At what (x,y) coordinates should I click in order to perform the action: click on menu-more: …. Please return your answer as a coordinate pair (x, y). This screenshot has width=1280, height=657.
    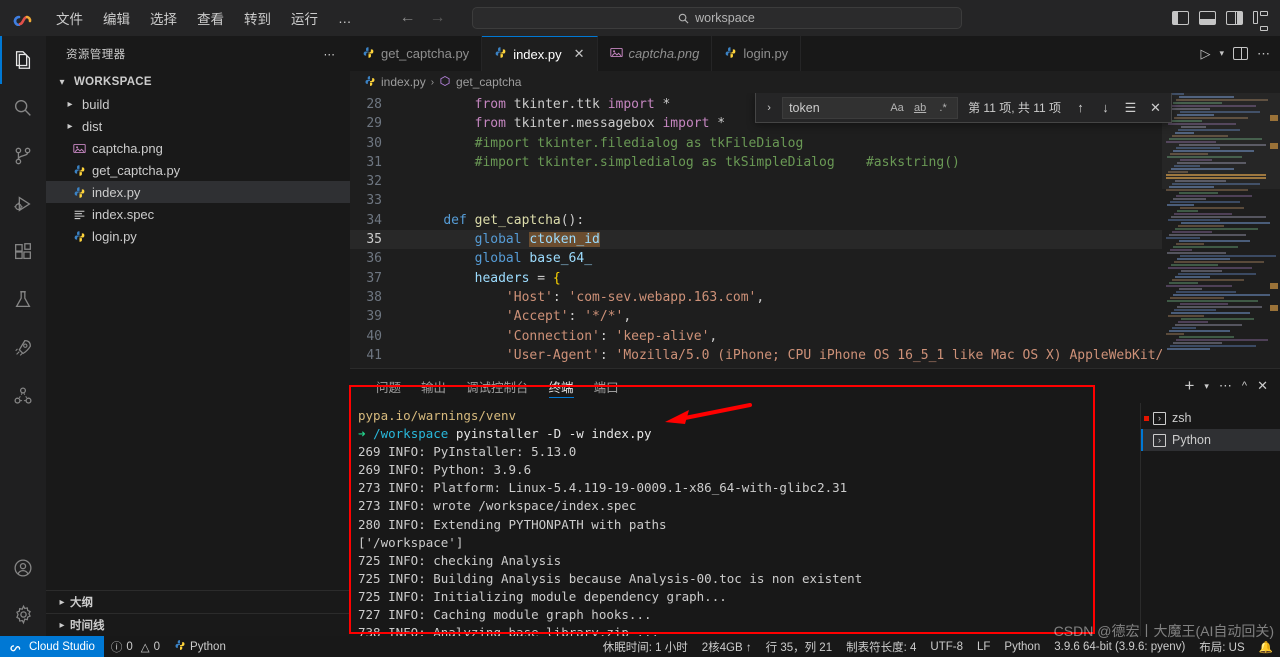
    Looking at the image, I should click on (345, 18).